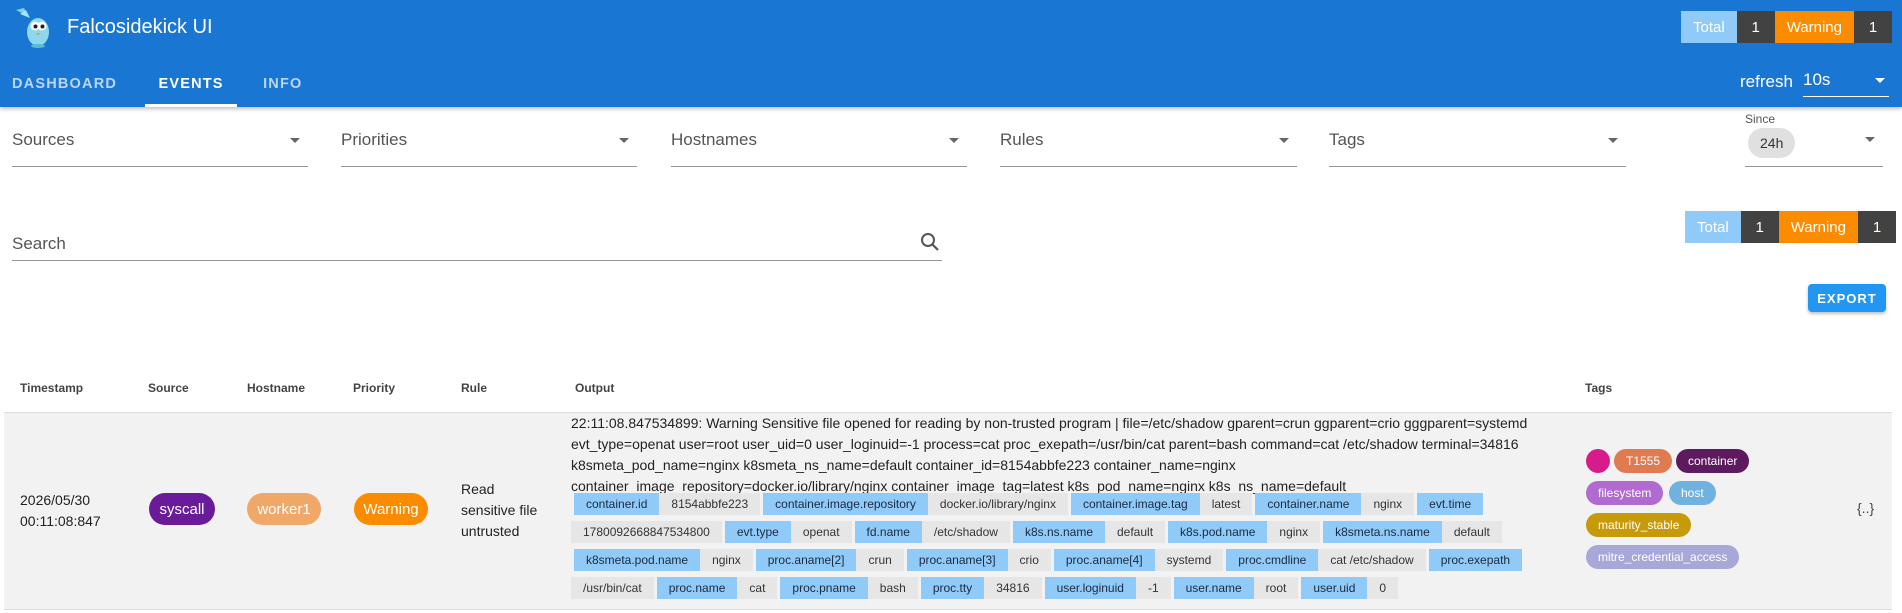 This screenshot has height=613, width=1902. I want to click on field-value: /etc/shadow, so click(965, 532).